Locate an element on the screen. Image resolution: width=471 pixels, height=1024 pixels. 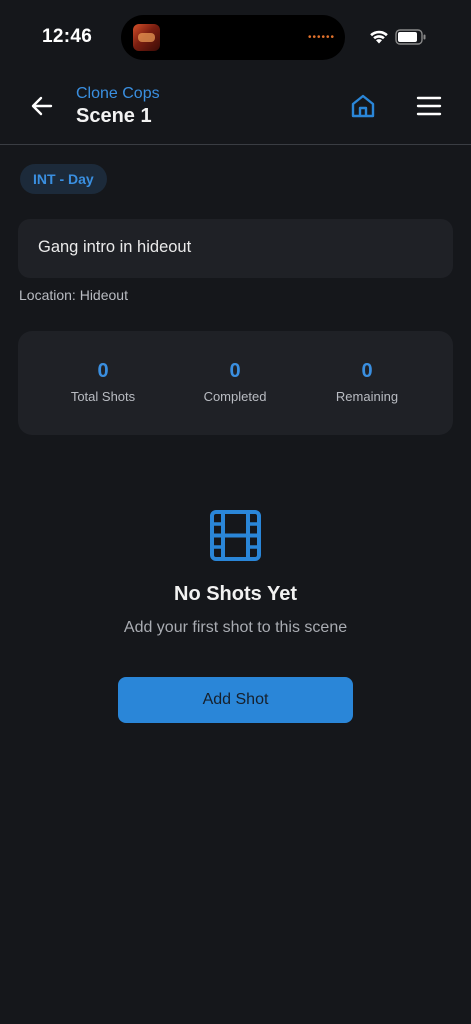
empty-state-subtitle: Add your first shot to this scene is located at coordinates (235, 627).